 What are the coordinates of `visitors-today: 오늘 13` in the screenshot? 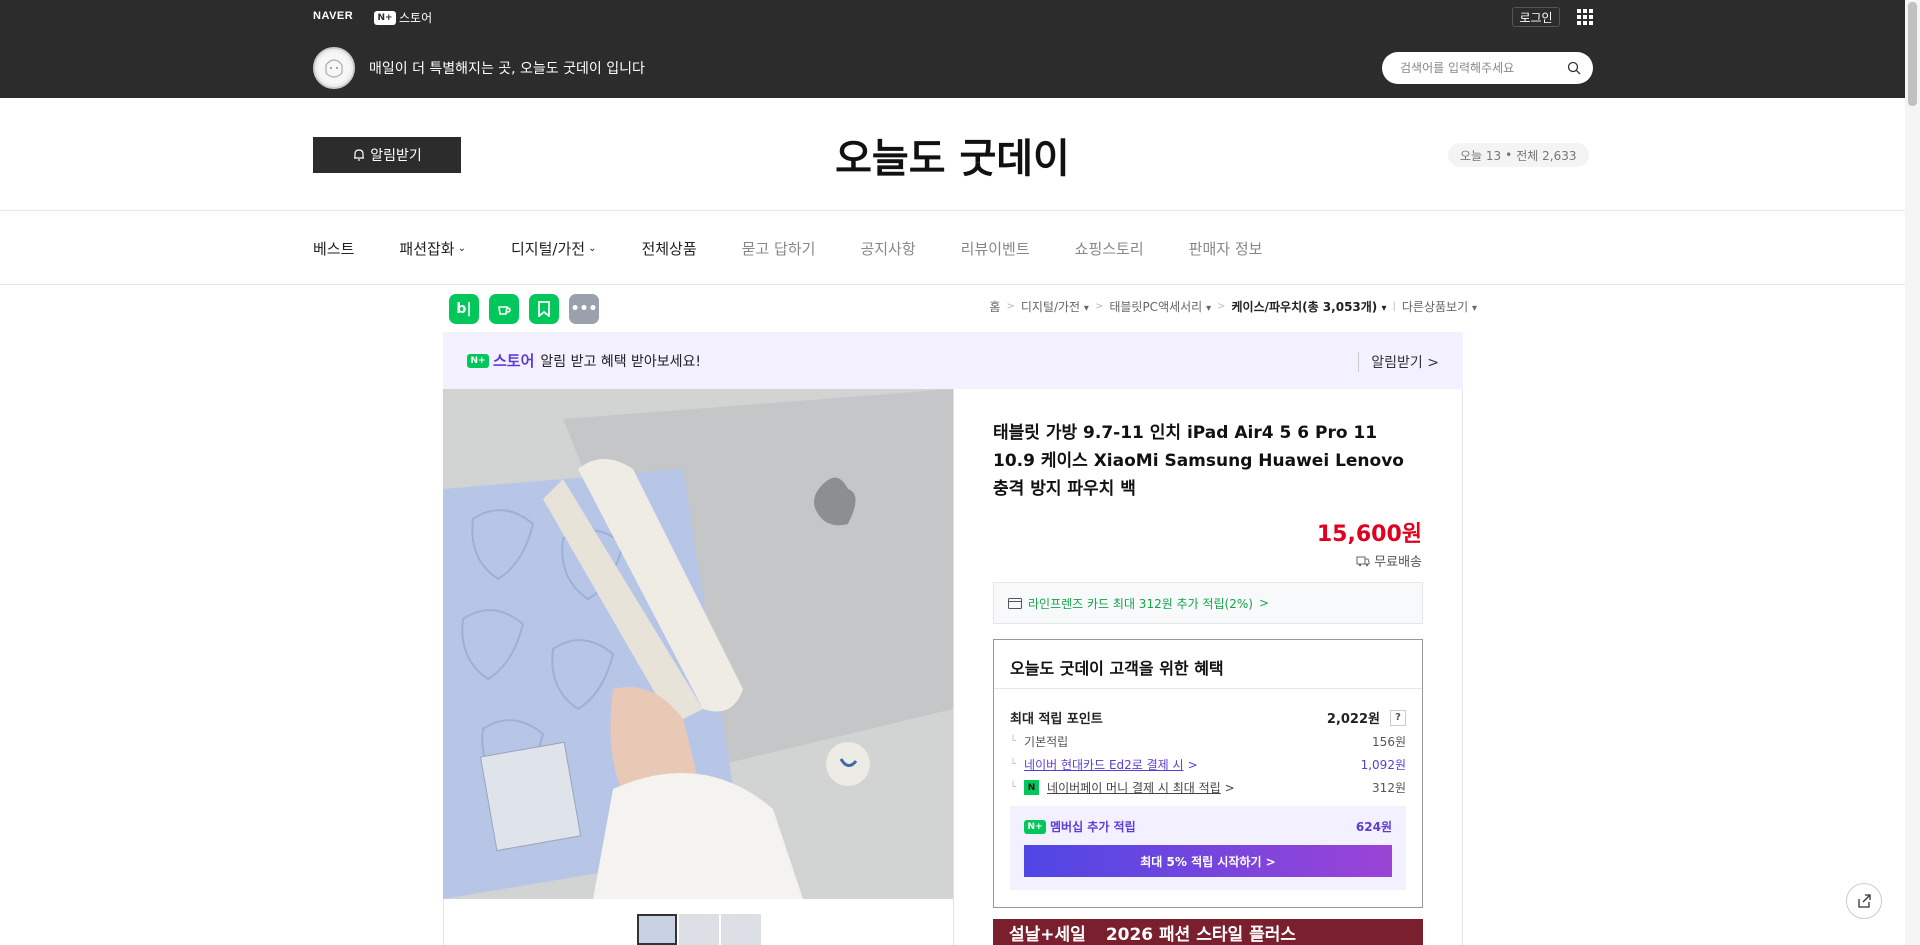 It's located at (1481, 155).